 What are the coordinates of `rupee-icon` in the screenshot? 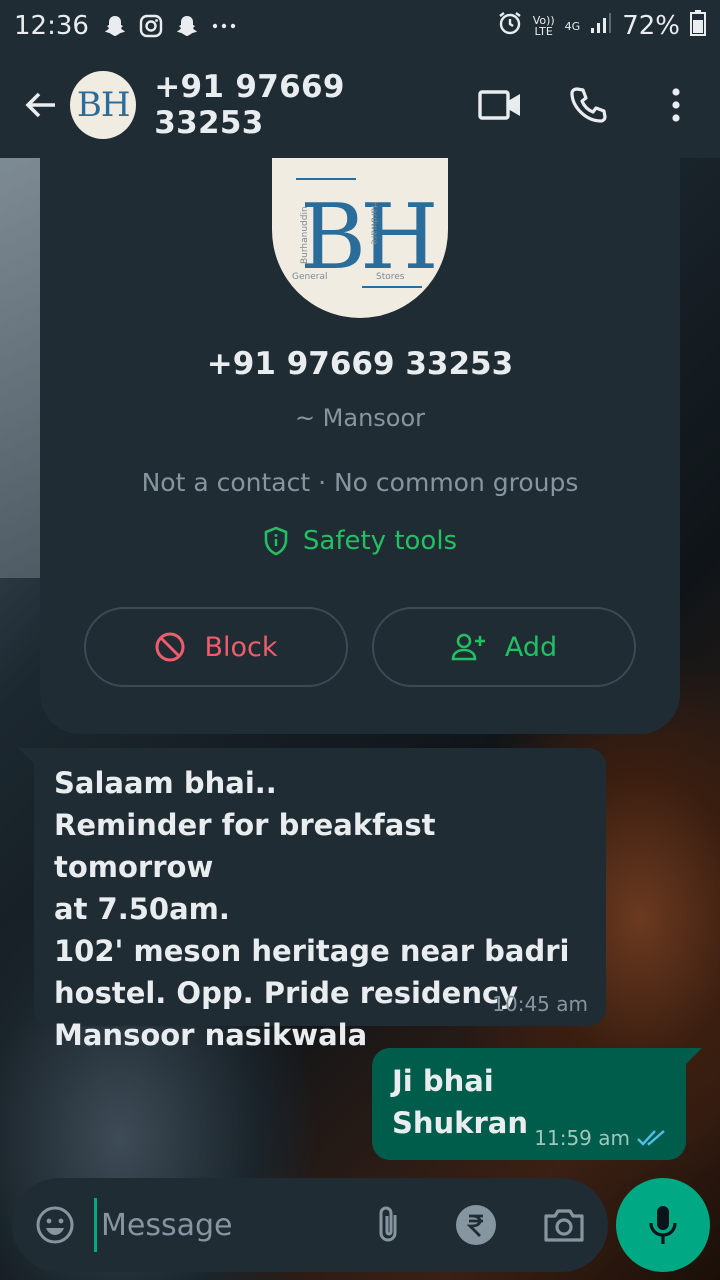 It's located at (476, 1225).